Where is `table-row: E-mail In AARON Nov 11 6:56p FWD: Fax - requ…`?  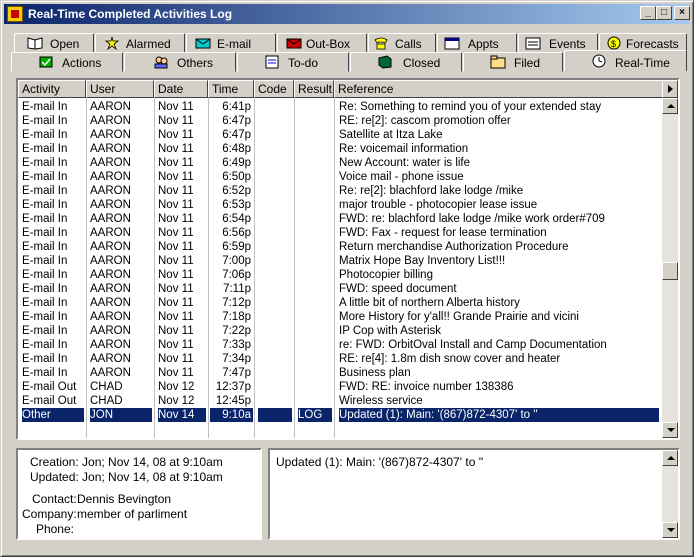 table-row: E-mail In AARON Nov 11 6:56p FWD: Fax - requ… is located at coordinates (341, 233).